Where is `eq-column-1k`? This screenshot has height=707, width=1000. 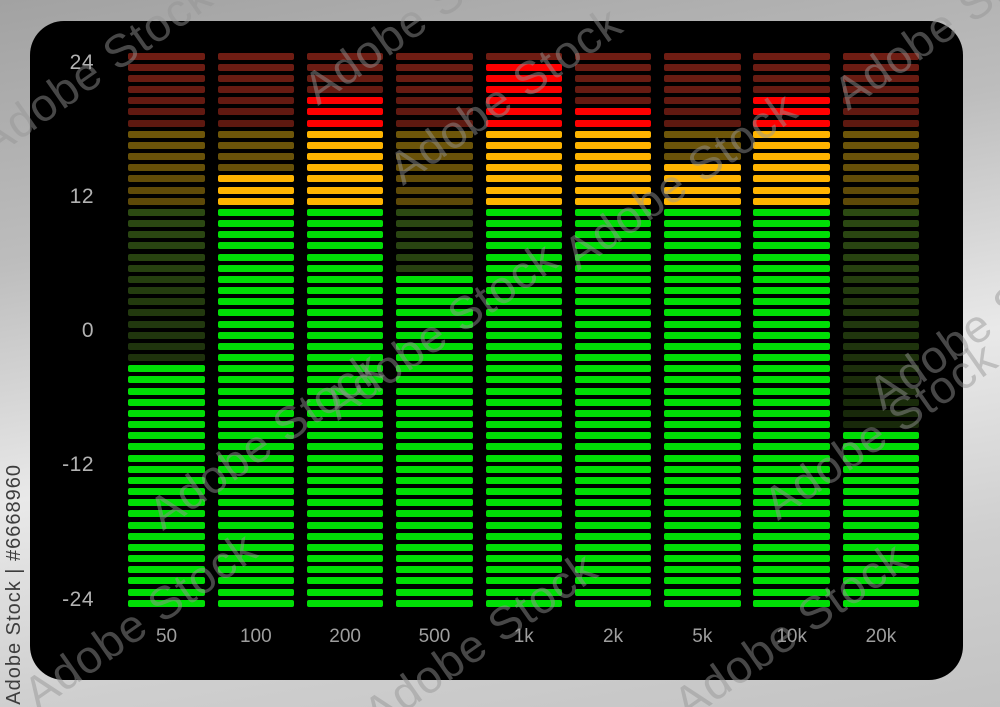
eq-column-1k is located at coordinates (523, 333).